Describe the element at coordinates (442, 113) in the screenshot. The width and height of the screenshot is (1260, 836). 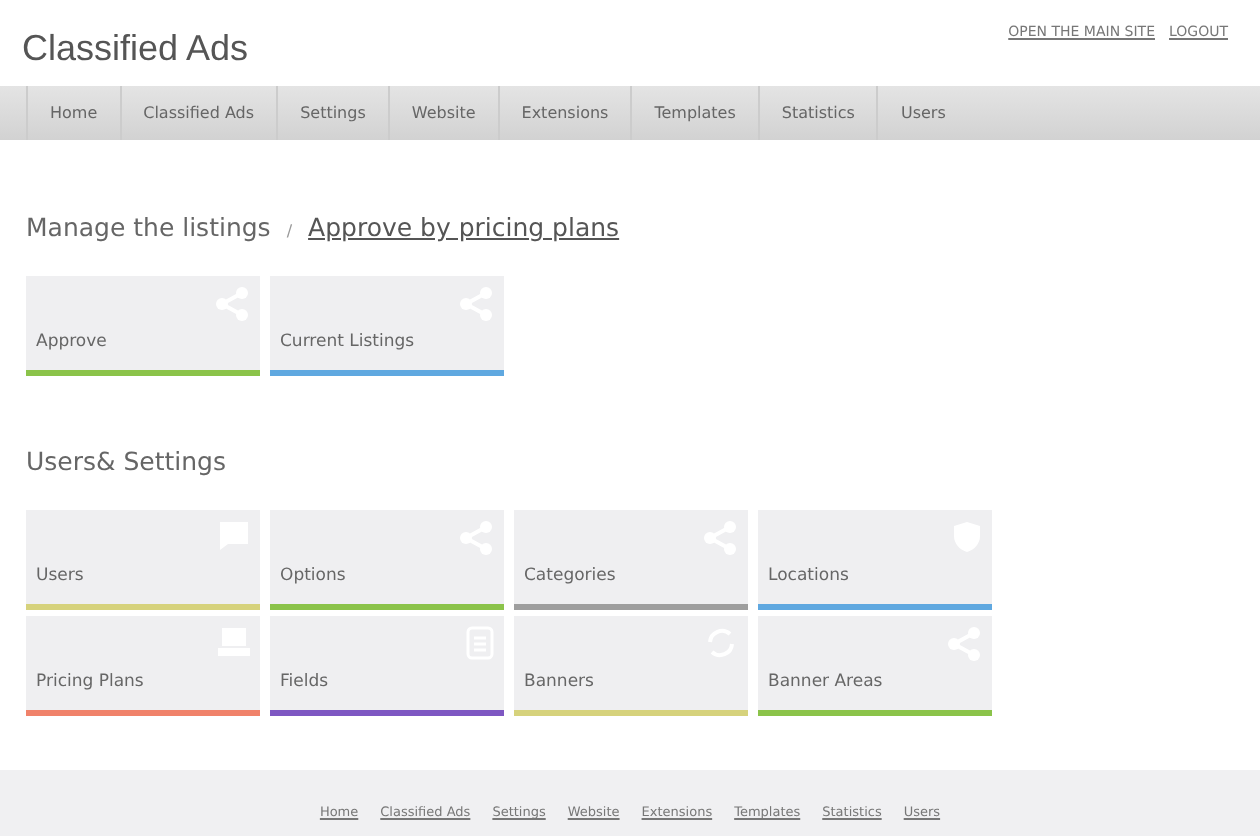
I see `nav-item: Website` at that location.